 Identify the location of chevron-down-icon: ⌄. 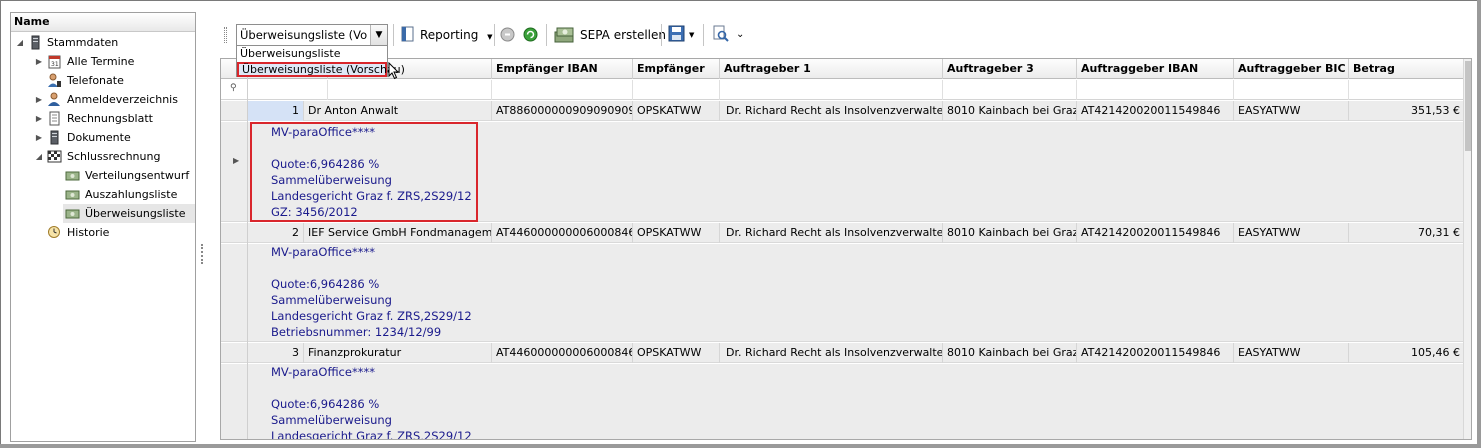
(740, 35).